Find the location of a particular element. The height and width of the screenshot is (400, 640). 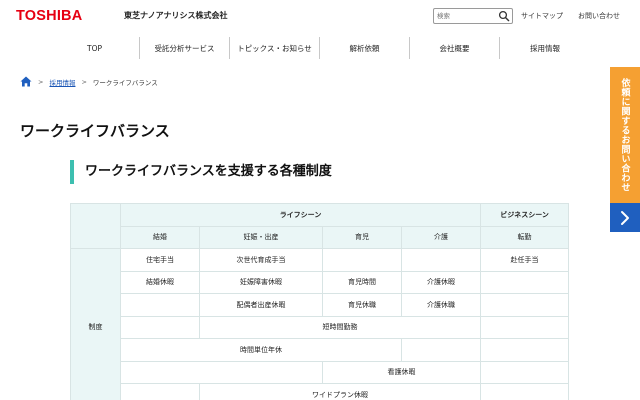

table-cell: 配偶者出産休暇 is located at coordinates (261, 305).